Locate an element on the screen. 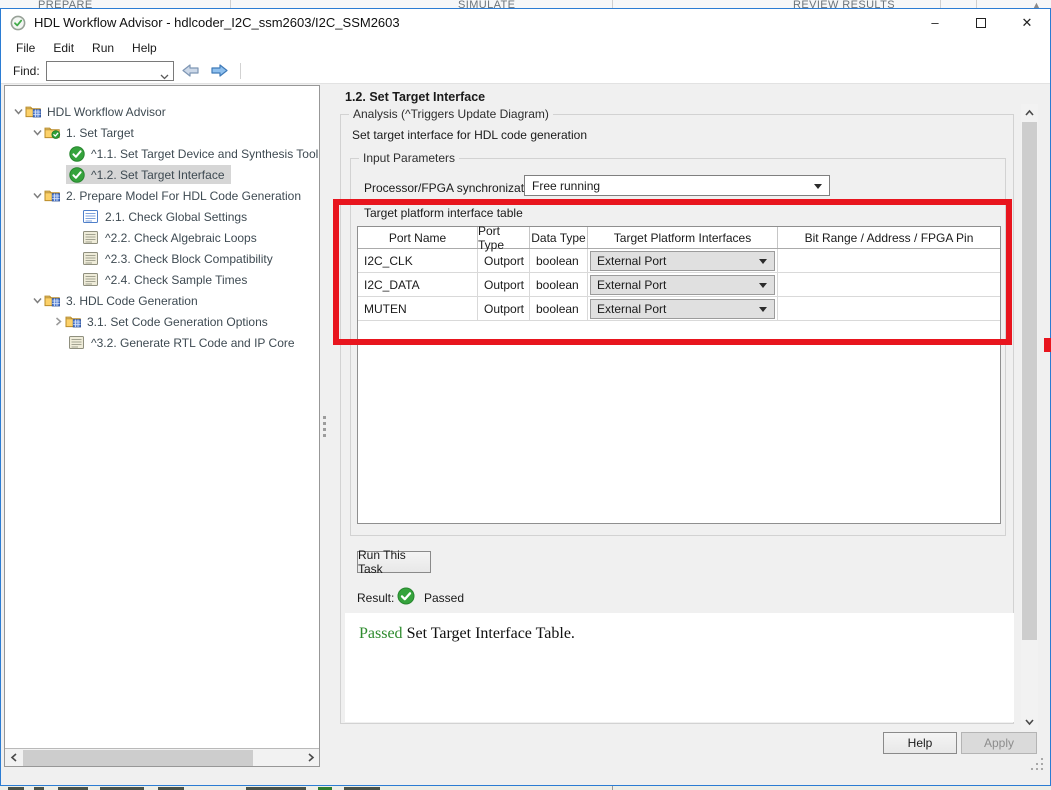 This screenshot has width=1051, height=790. panel-vertical-scrollbar is located at coordinates (1029, 417).